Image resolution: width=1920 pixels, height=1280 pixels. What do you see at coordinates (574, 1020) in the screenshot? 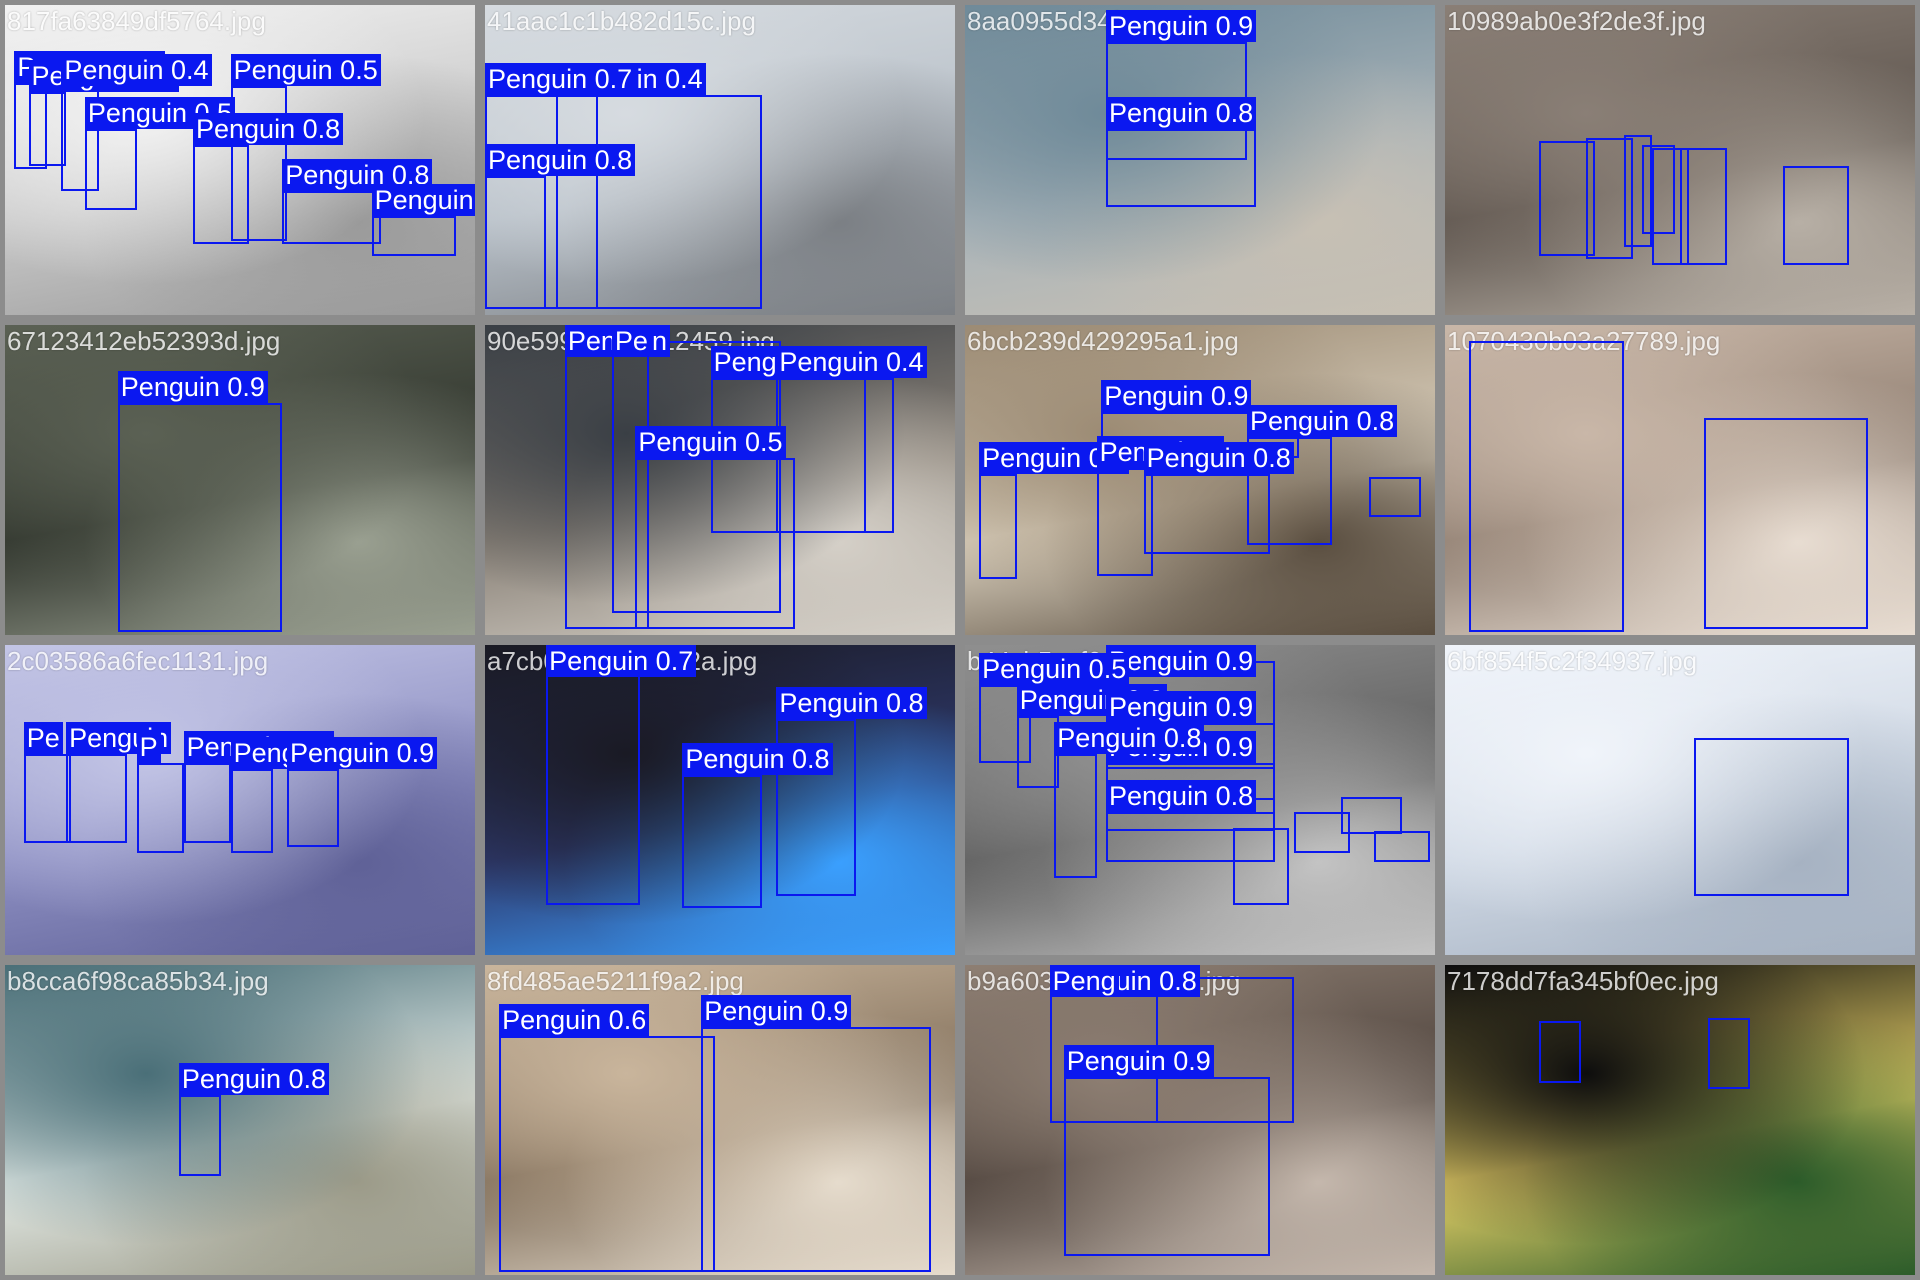
I see `detection-label: Penguin 0.6` at bounding box center [574, 1020].